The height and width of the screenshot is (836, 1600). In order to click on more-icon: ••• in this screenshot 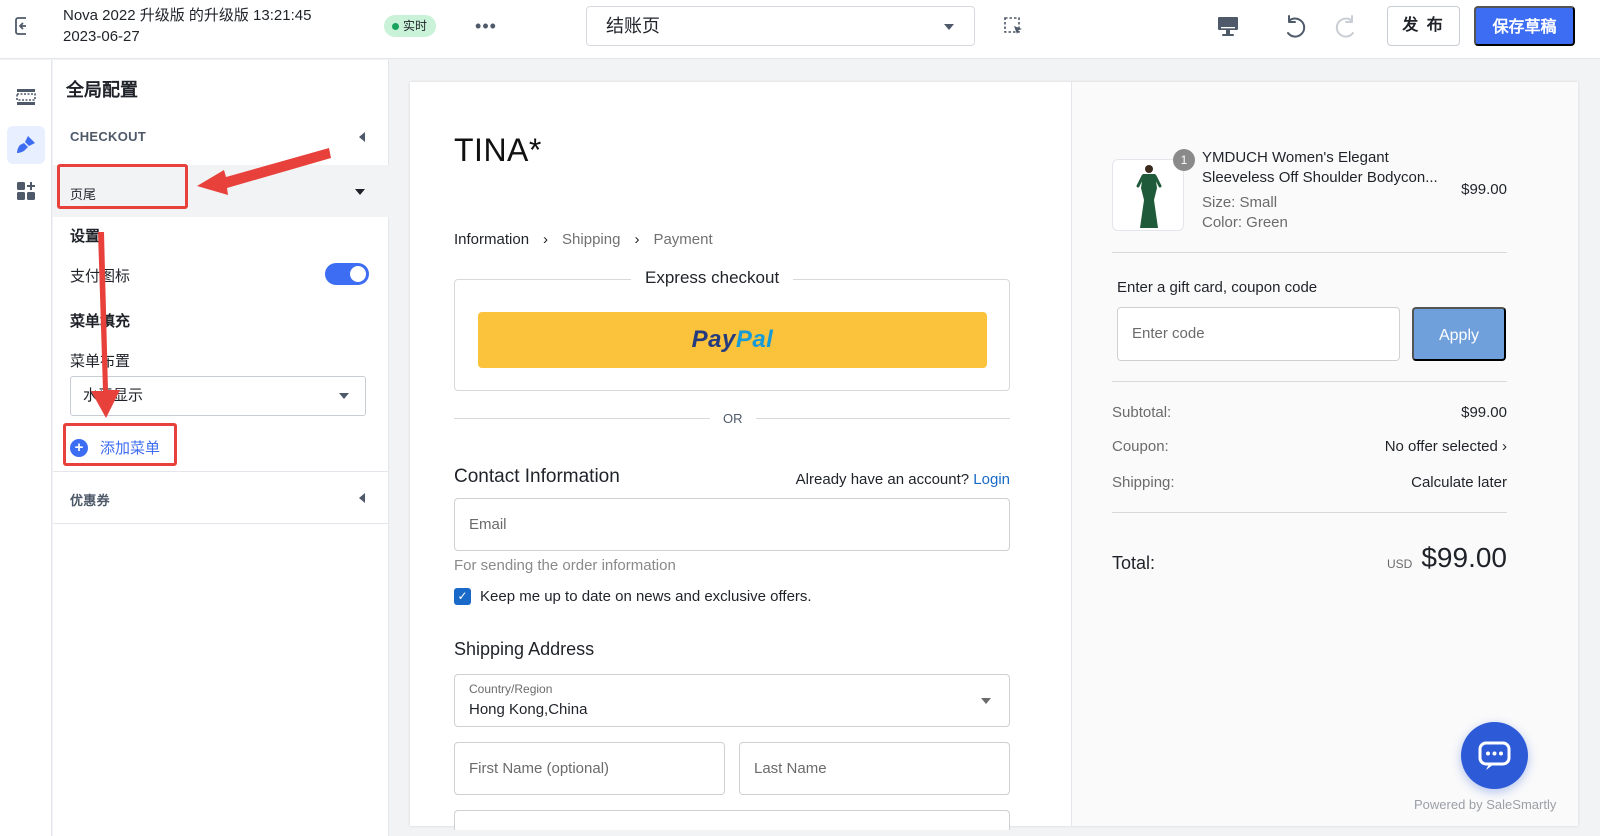, I will do `click(486, 26)`.